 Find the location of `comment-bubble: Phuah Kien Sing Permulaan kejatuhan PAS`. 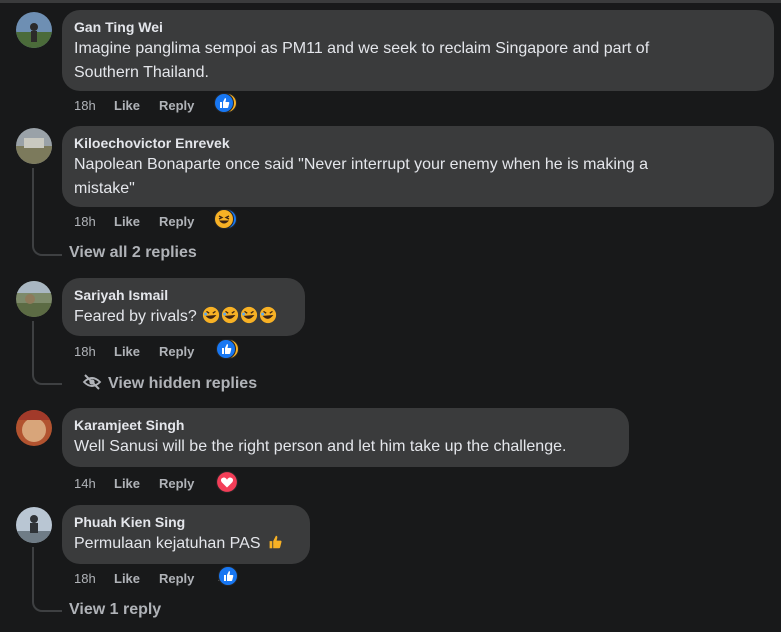

comment-bubble: Phuah Kien Sing Permulaan kejatuhan PAS is located at coordinates (186, 534).